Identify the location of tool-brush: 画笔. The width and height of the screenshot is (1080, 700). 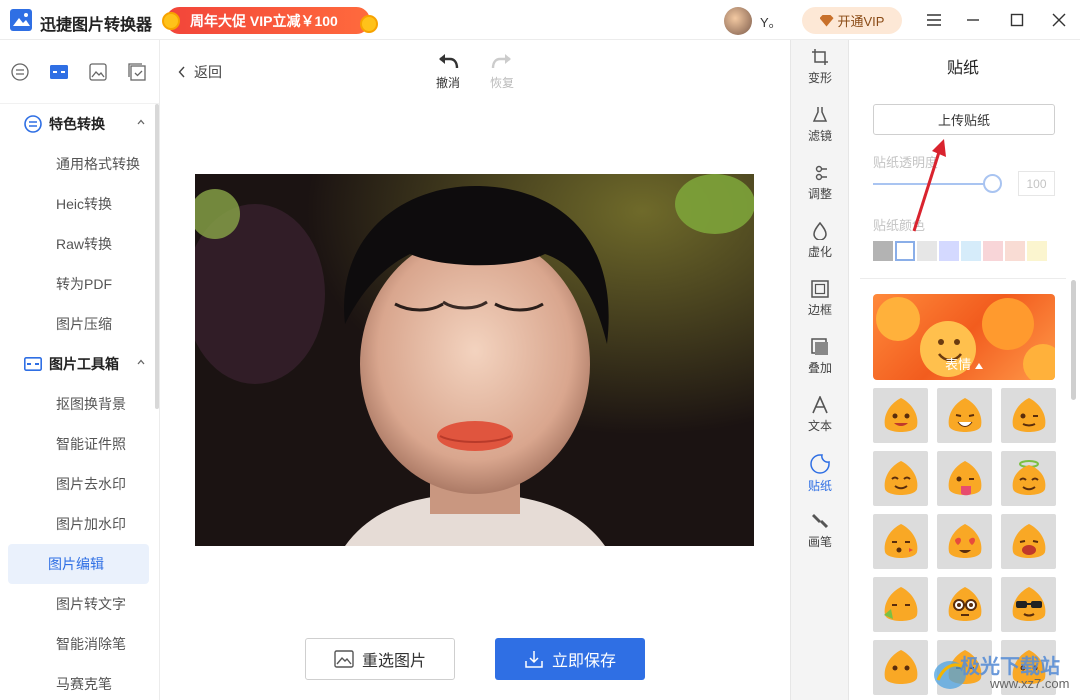
(820, 531).